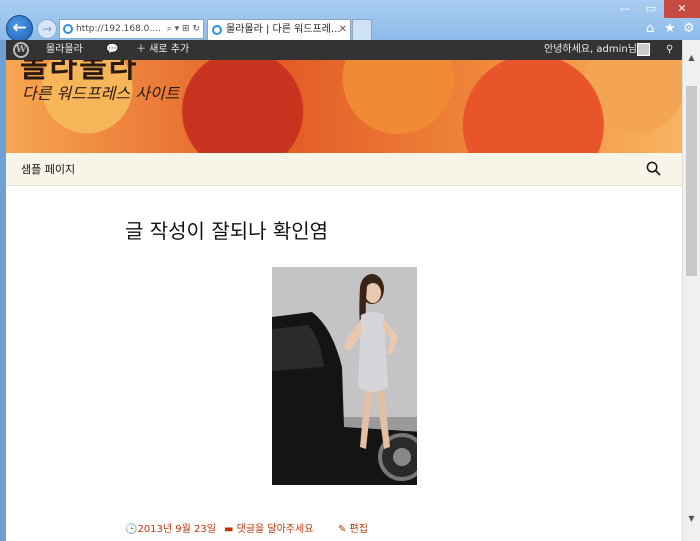 This screenshot has height=541, width=700. I want to click on address-bar: http://192.168.0.... ⌕ ▾ ⊞ ↻, so click(131, 29).